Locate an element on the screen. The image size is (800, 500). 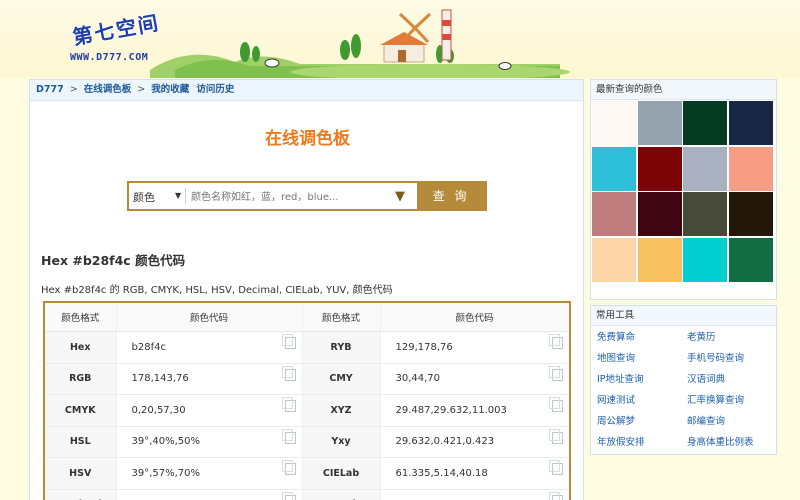
recent-colors-title: 最新查询的颜色 is located at coordinates (683, 90).